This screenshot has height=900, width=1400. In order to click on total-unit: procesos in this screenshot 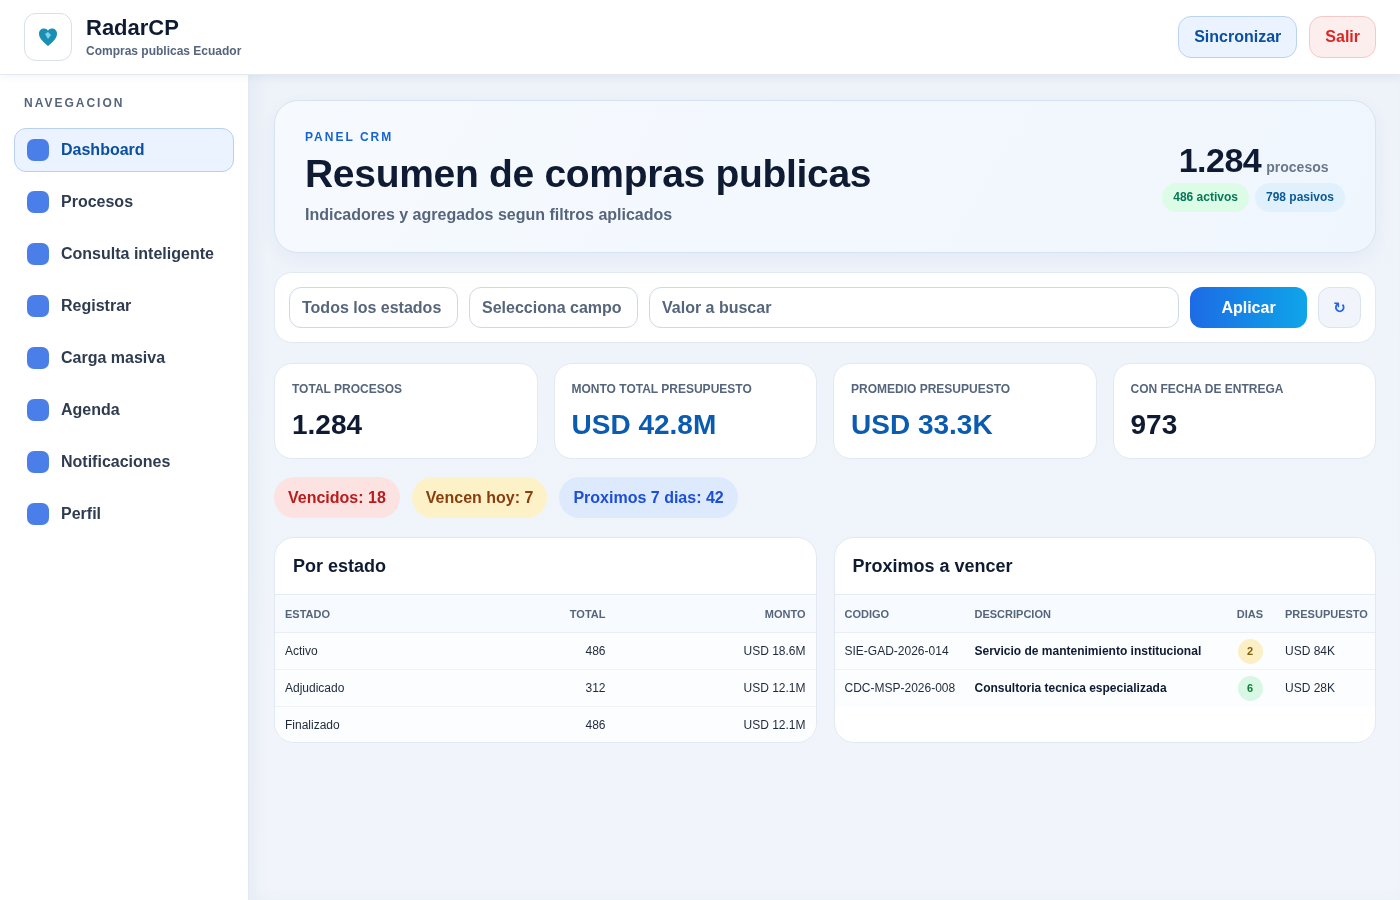, I will do `click(1297, 167)`.